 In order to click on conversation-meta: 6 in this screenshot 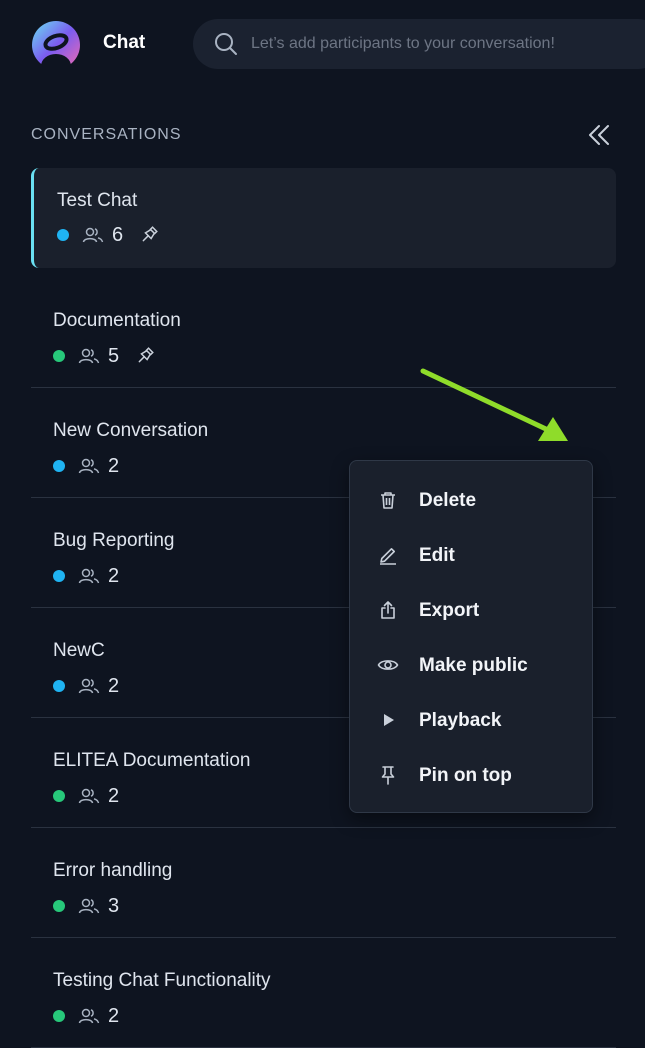, I will do `click(108, 235)`.